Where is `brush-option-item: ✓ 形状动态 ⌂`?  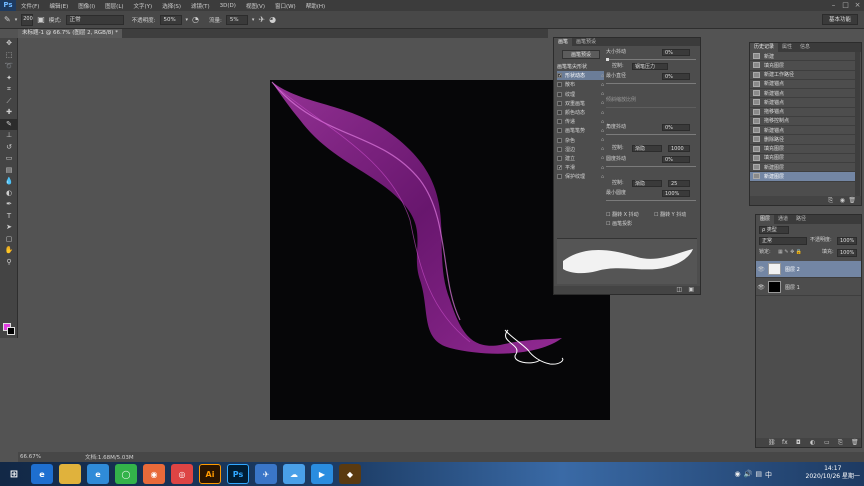 brush-option-item: ✓ 形状动态 ⌂ is located at coordinates (580, 76).